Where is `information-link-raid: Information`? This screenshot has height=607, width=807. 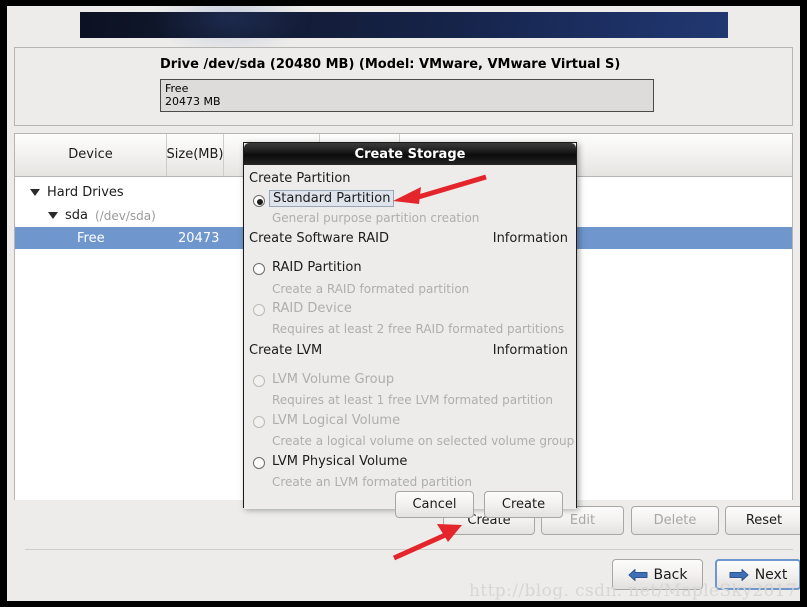
information-link-raid: Information is located at coordinates (530, 238).